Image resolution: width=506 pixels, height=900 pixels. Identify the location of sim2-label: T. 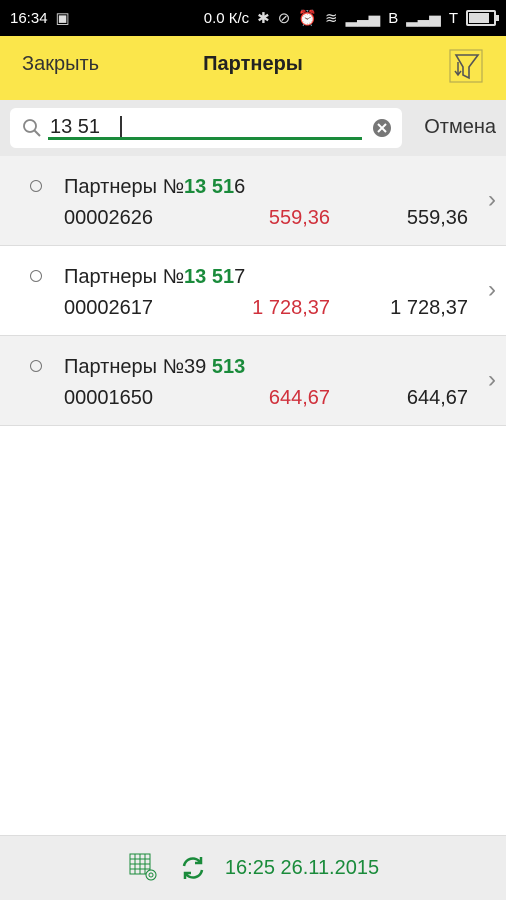
(453, 18).